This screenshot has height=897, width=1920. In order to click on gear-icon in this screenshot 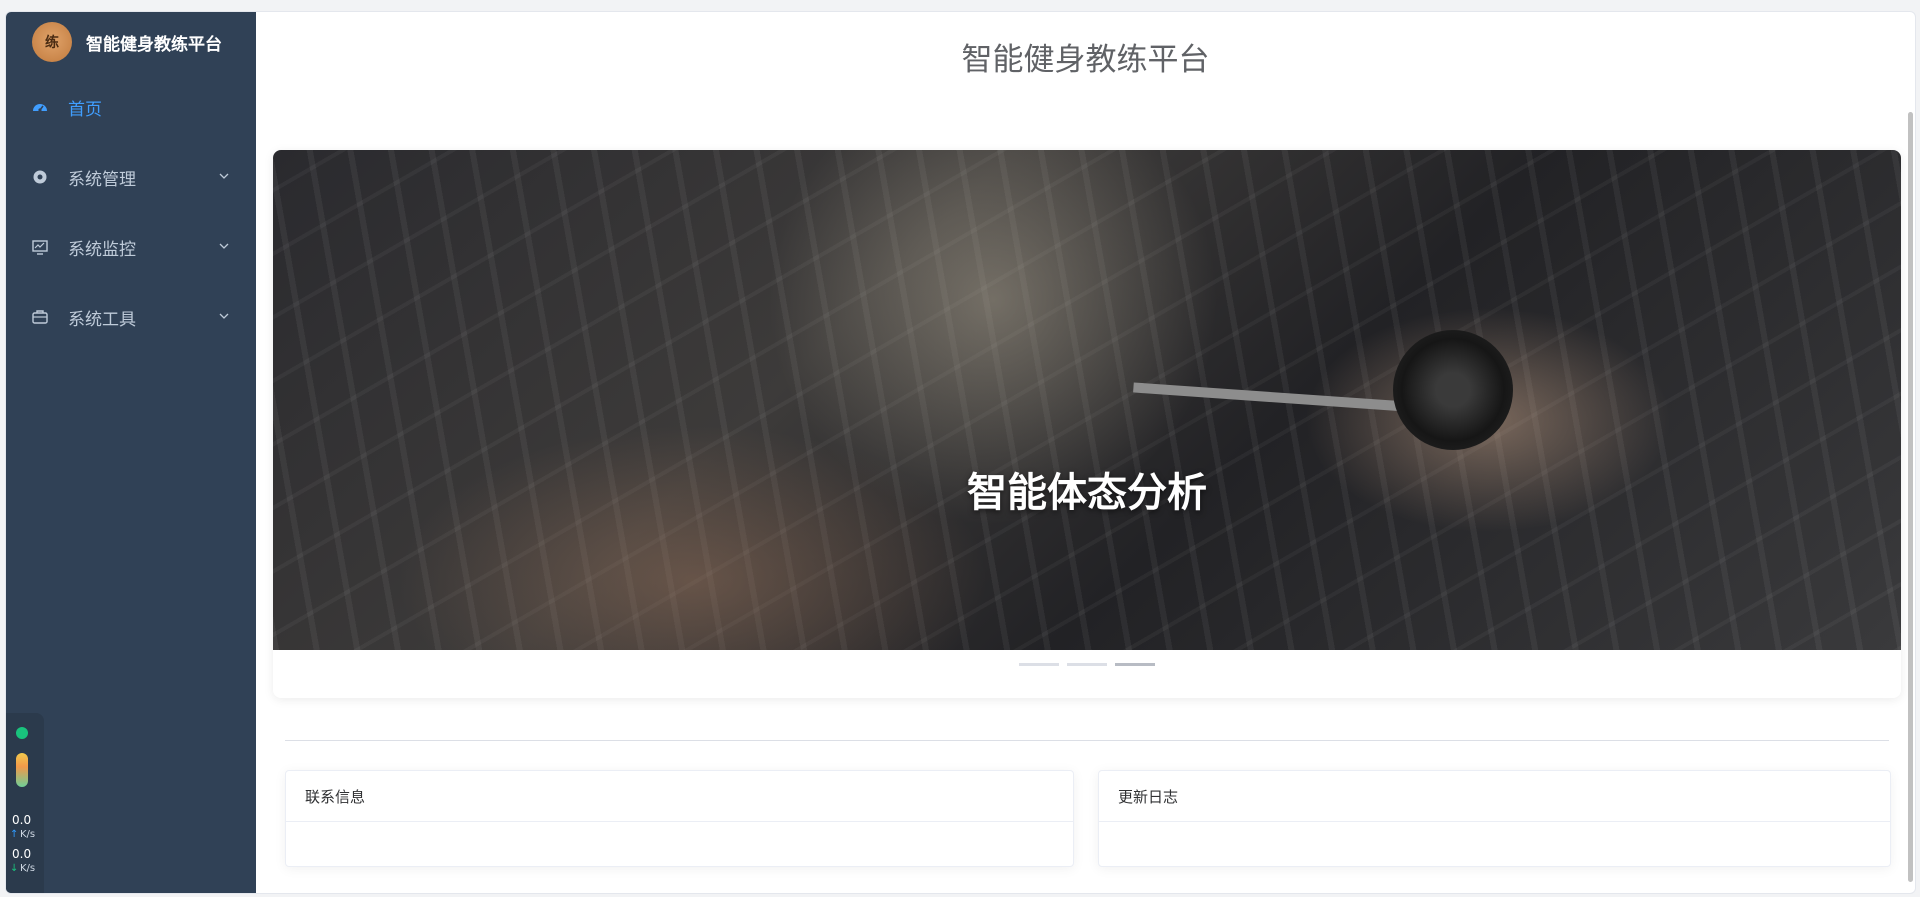, I will do `click(40, 177)`.